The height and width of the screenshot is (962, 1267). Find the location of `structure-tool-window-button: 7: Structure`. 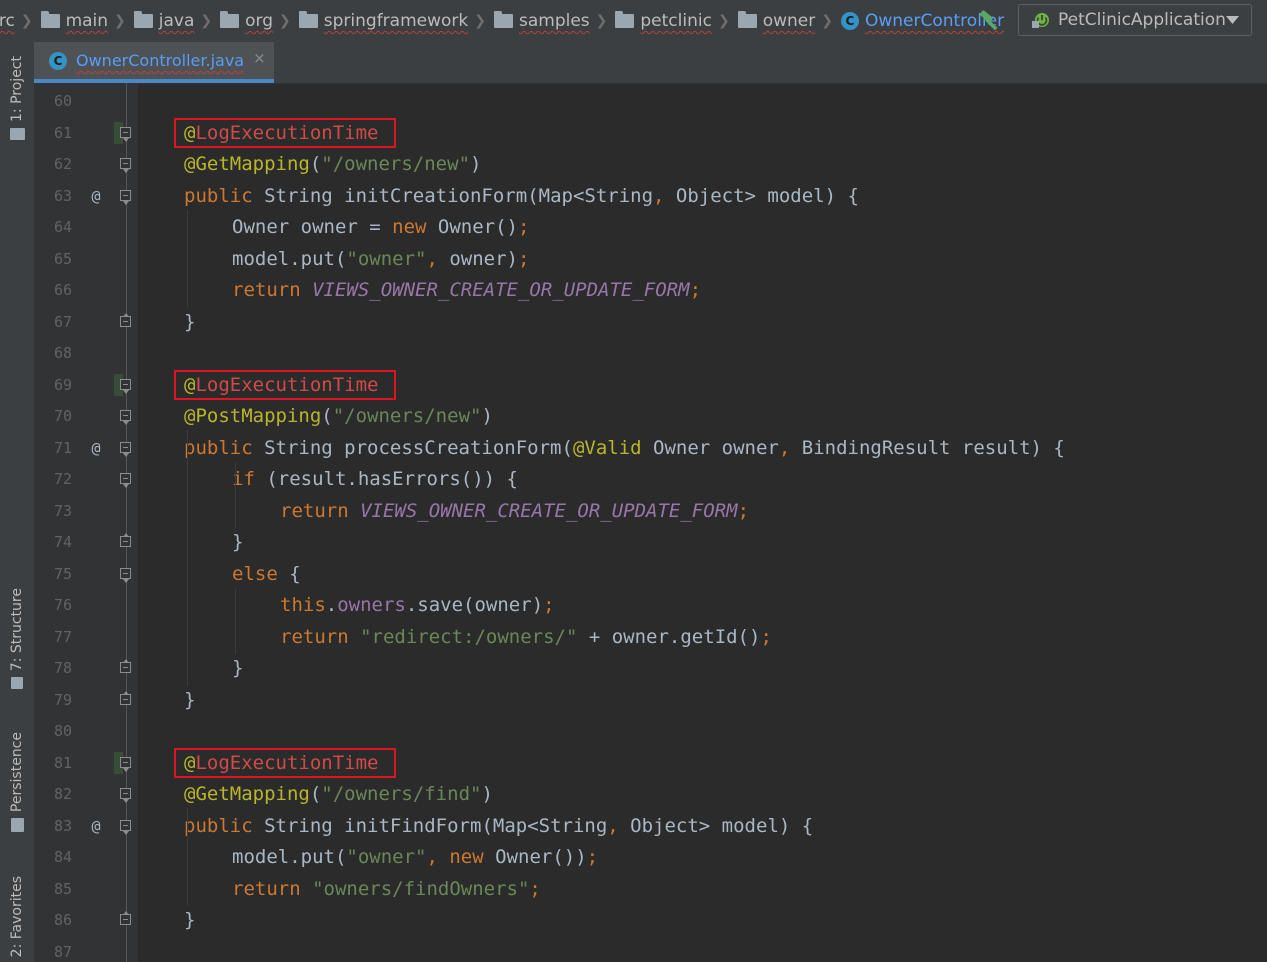

structure-tool-window-button: 7: Structure is located at coordinates (17, 639).